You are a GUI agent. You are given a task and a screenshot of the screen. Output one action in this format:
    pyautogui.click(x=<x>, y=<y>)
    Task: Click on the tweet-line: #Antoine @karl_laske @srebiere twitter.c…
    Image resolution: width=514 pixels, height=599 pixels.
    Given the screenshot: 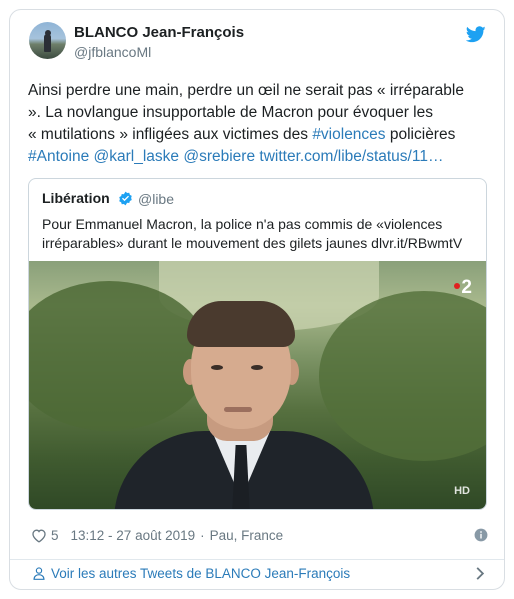 What is the action you would take?
    pyautogui.click(x=259, y=157)
    